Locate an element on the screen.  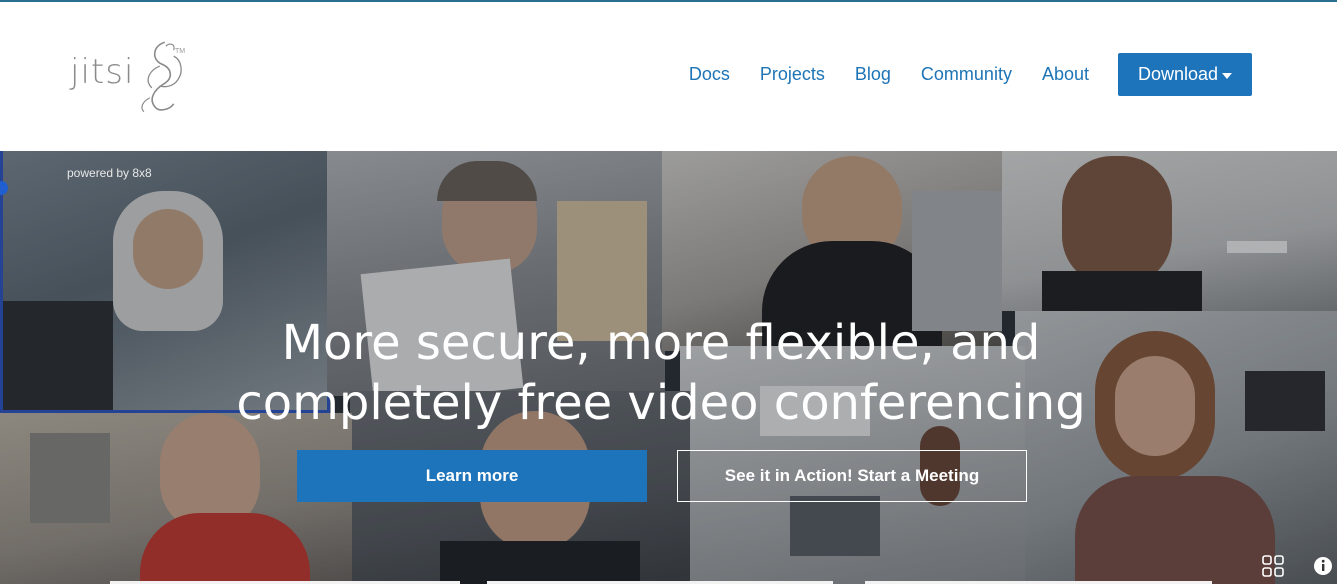
learn-more-button: Learn more is located at coordinates (472, 476).